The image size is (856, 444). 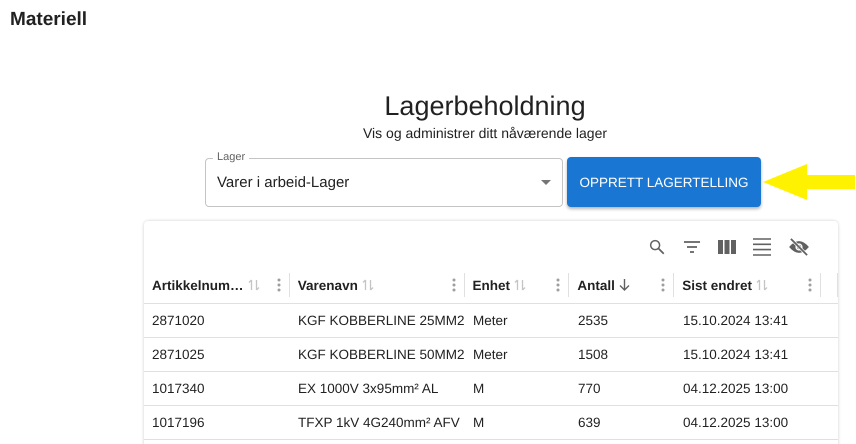 I want to click on hide-icon, so click(x=799, y=247).